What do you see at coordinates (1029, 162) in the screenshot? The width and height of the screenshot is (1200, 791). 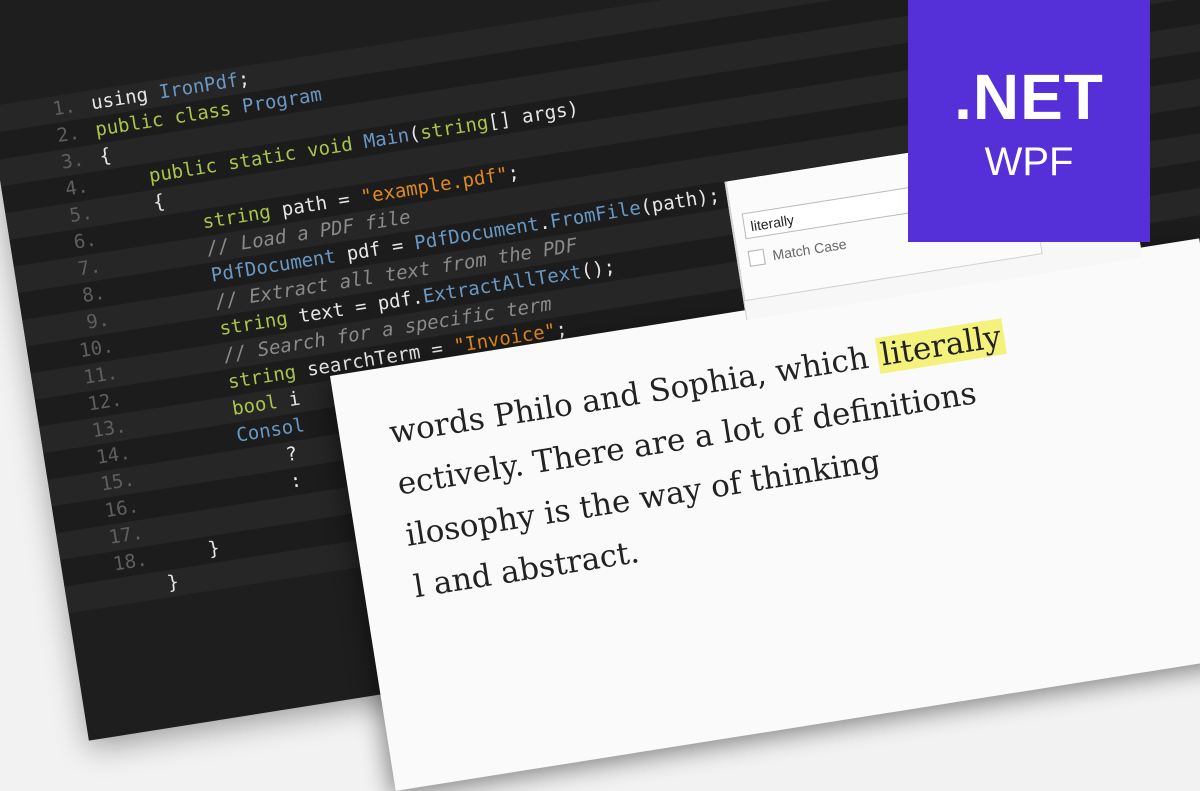 I see `badge-subtitle: WPF` at bounding box center [1029, 162].